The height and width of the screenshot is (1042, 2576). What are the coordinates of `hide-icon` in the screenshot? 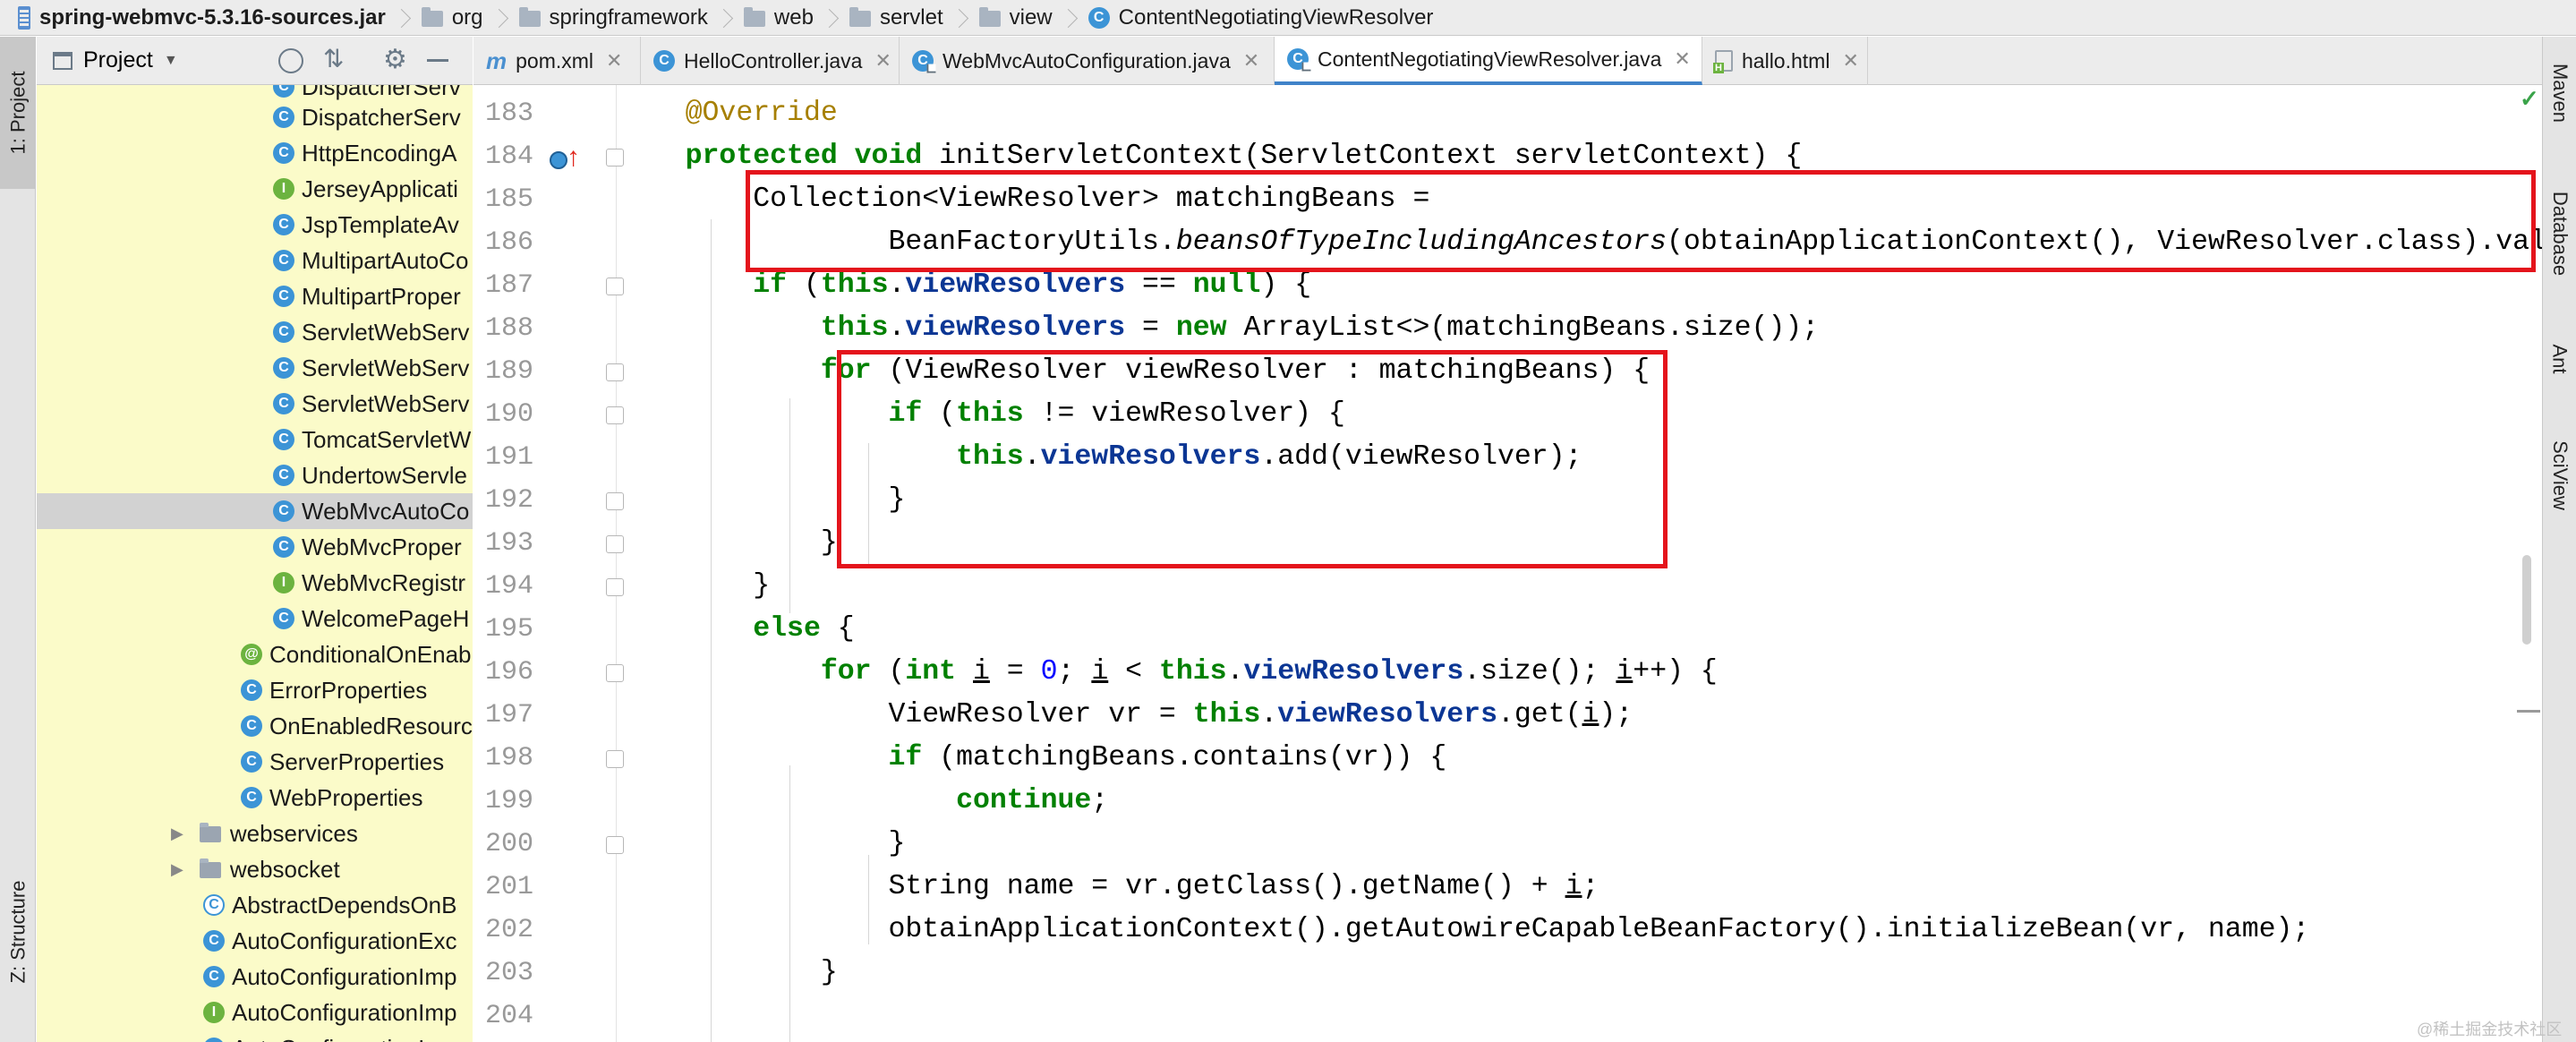 It's located at (437, 60).